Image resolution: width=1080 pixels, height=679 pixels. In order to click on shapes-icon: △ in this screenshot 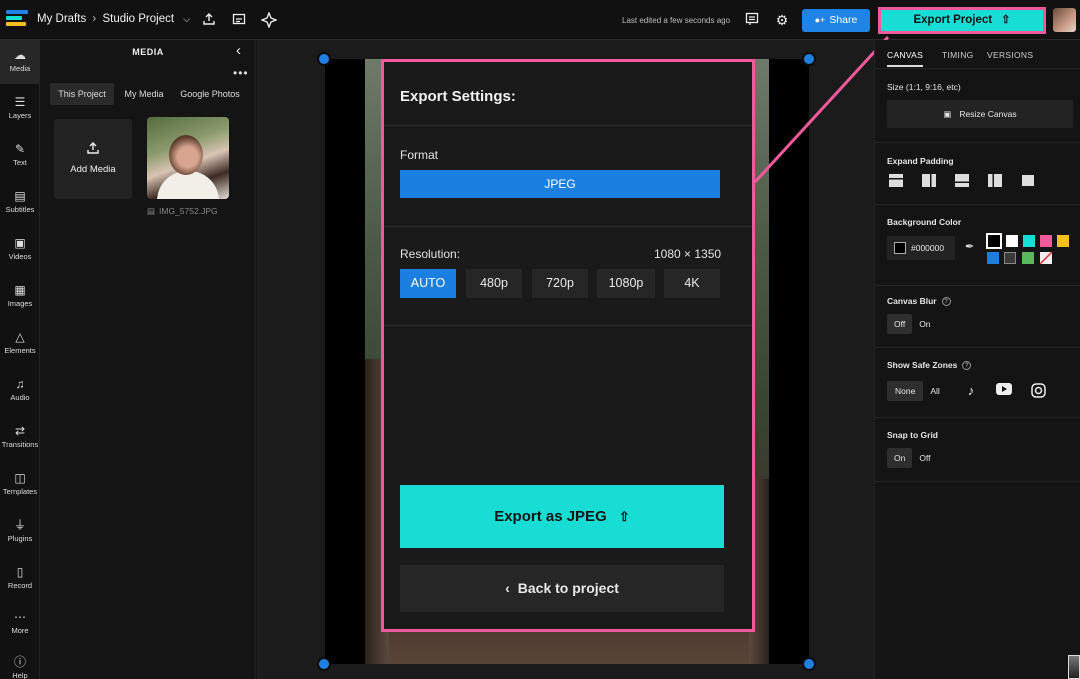, I will do `click(20, 337)`.